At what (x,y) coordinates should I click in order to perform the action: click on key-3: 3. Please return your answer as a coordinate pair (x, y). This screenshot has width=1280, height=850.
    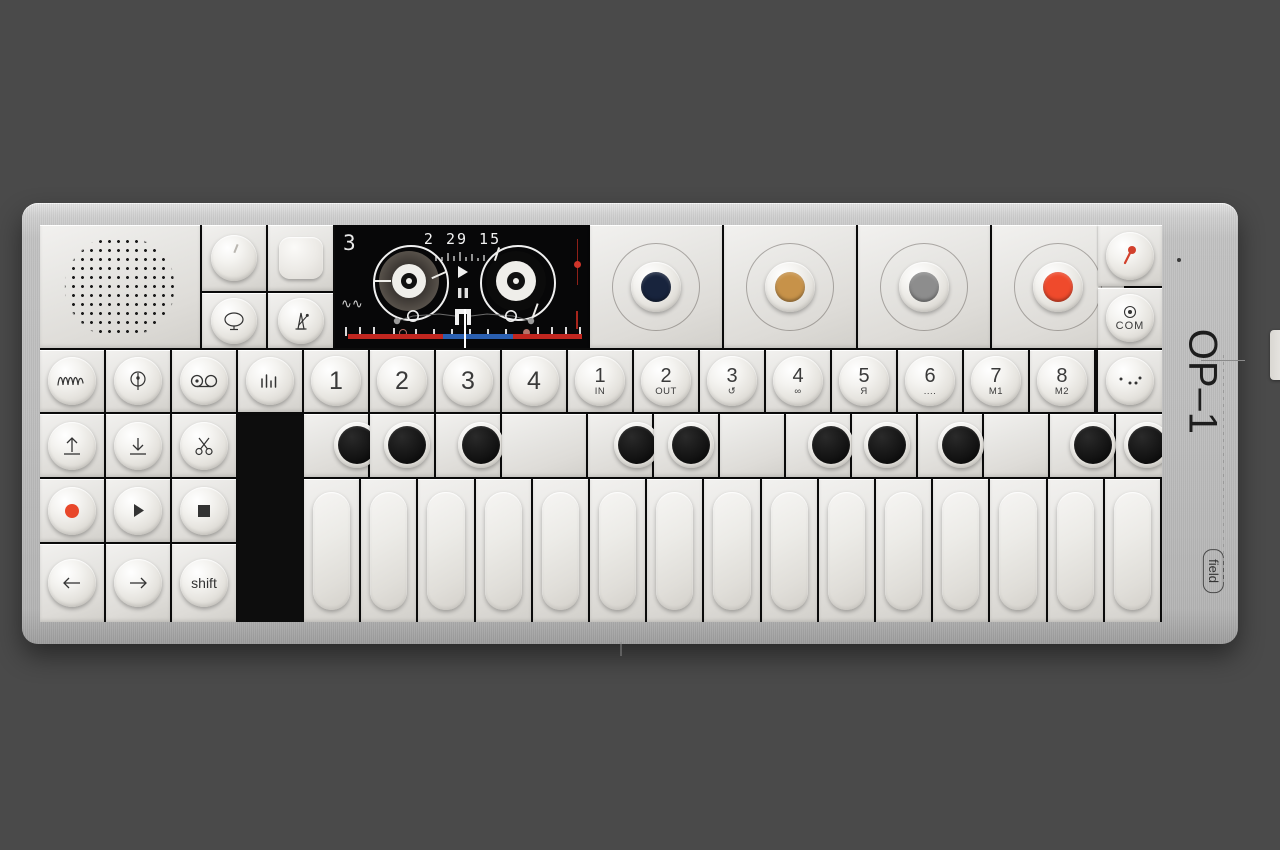
    Looking at the image, I should click on (468, 381).